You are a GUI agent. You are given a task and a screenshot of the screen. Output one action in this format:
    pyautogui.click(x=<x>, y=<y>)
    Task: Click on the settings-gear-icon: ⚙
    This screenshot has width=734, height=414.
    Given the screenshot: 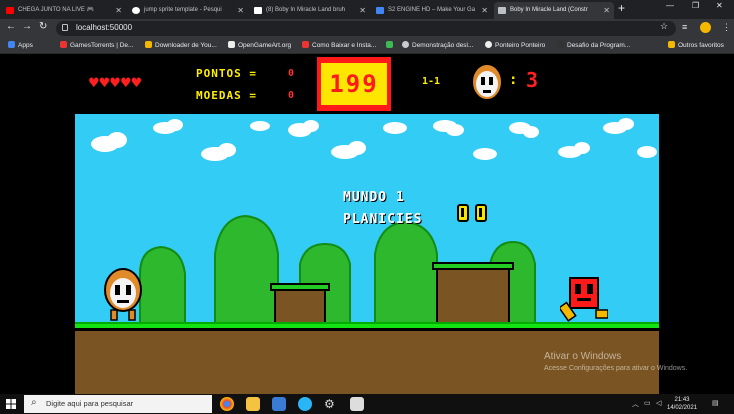 What is the action you would take?
    pyautogui.click(x=331, y=404)
    